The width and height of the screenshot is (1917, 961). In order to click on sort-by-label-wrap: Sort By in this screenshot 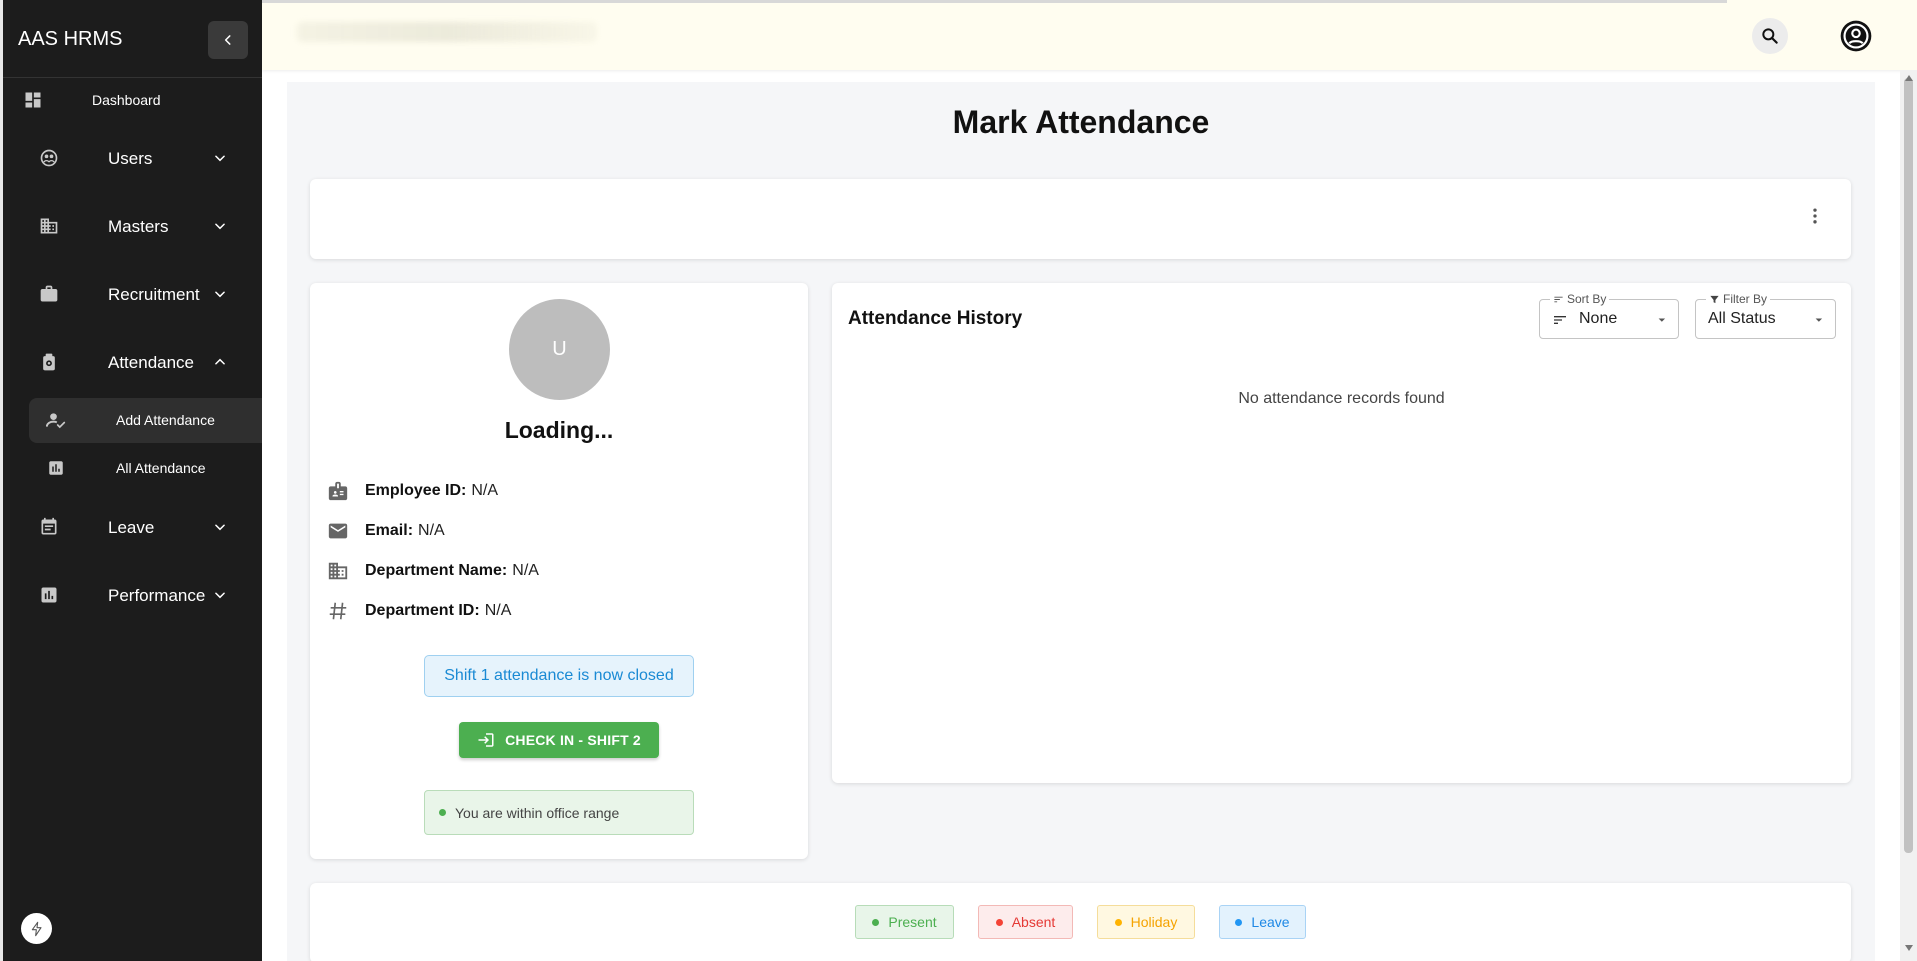, I will do `click(1580, 299)`.